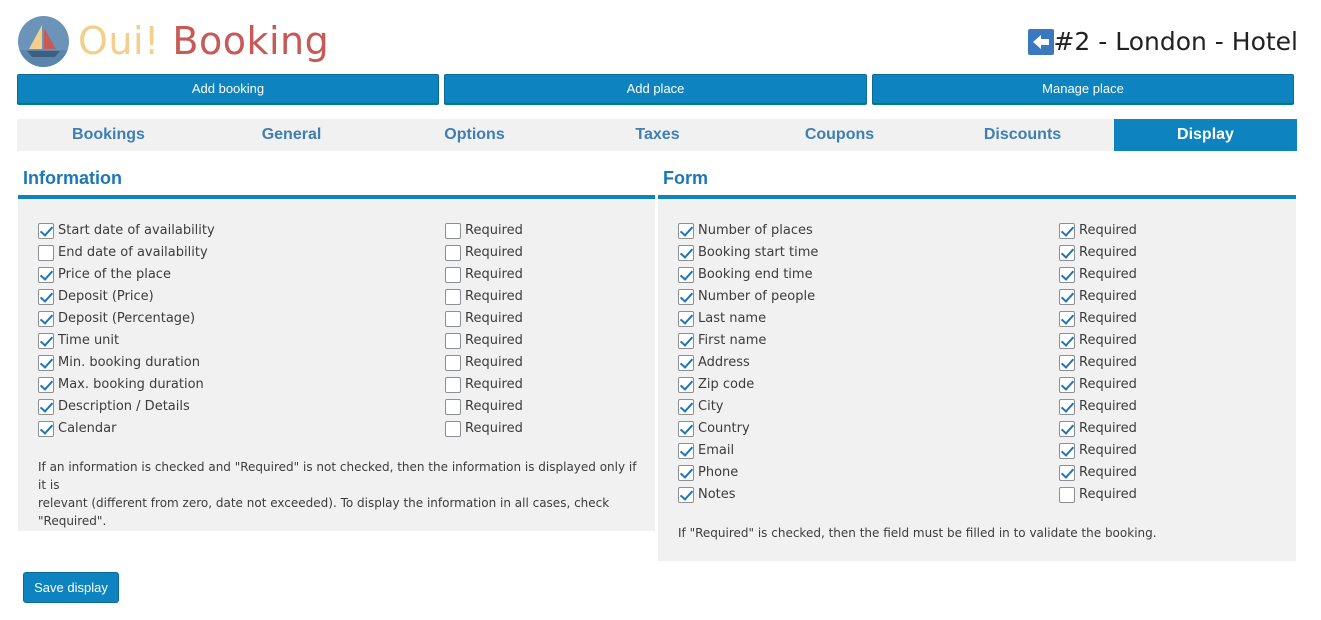 The height and width of the screenshot is (620, 1321). I want to click on add-booking-button: Add booking, so click(228, 89).